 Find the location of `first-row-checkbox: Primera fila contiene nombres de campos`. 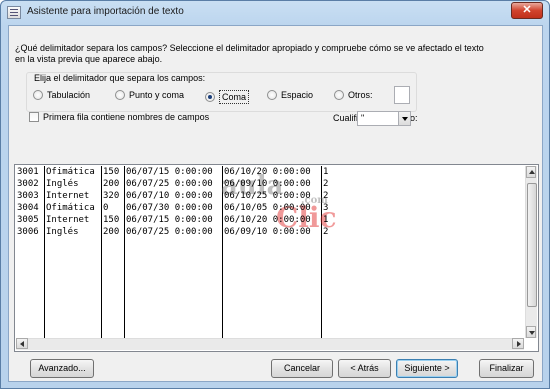

first-row-checkbox: Primera fila contiene nombres de campos is located at coordinates (119, 117).